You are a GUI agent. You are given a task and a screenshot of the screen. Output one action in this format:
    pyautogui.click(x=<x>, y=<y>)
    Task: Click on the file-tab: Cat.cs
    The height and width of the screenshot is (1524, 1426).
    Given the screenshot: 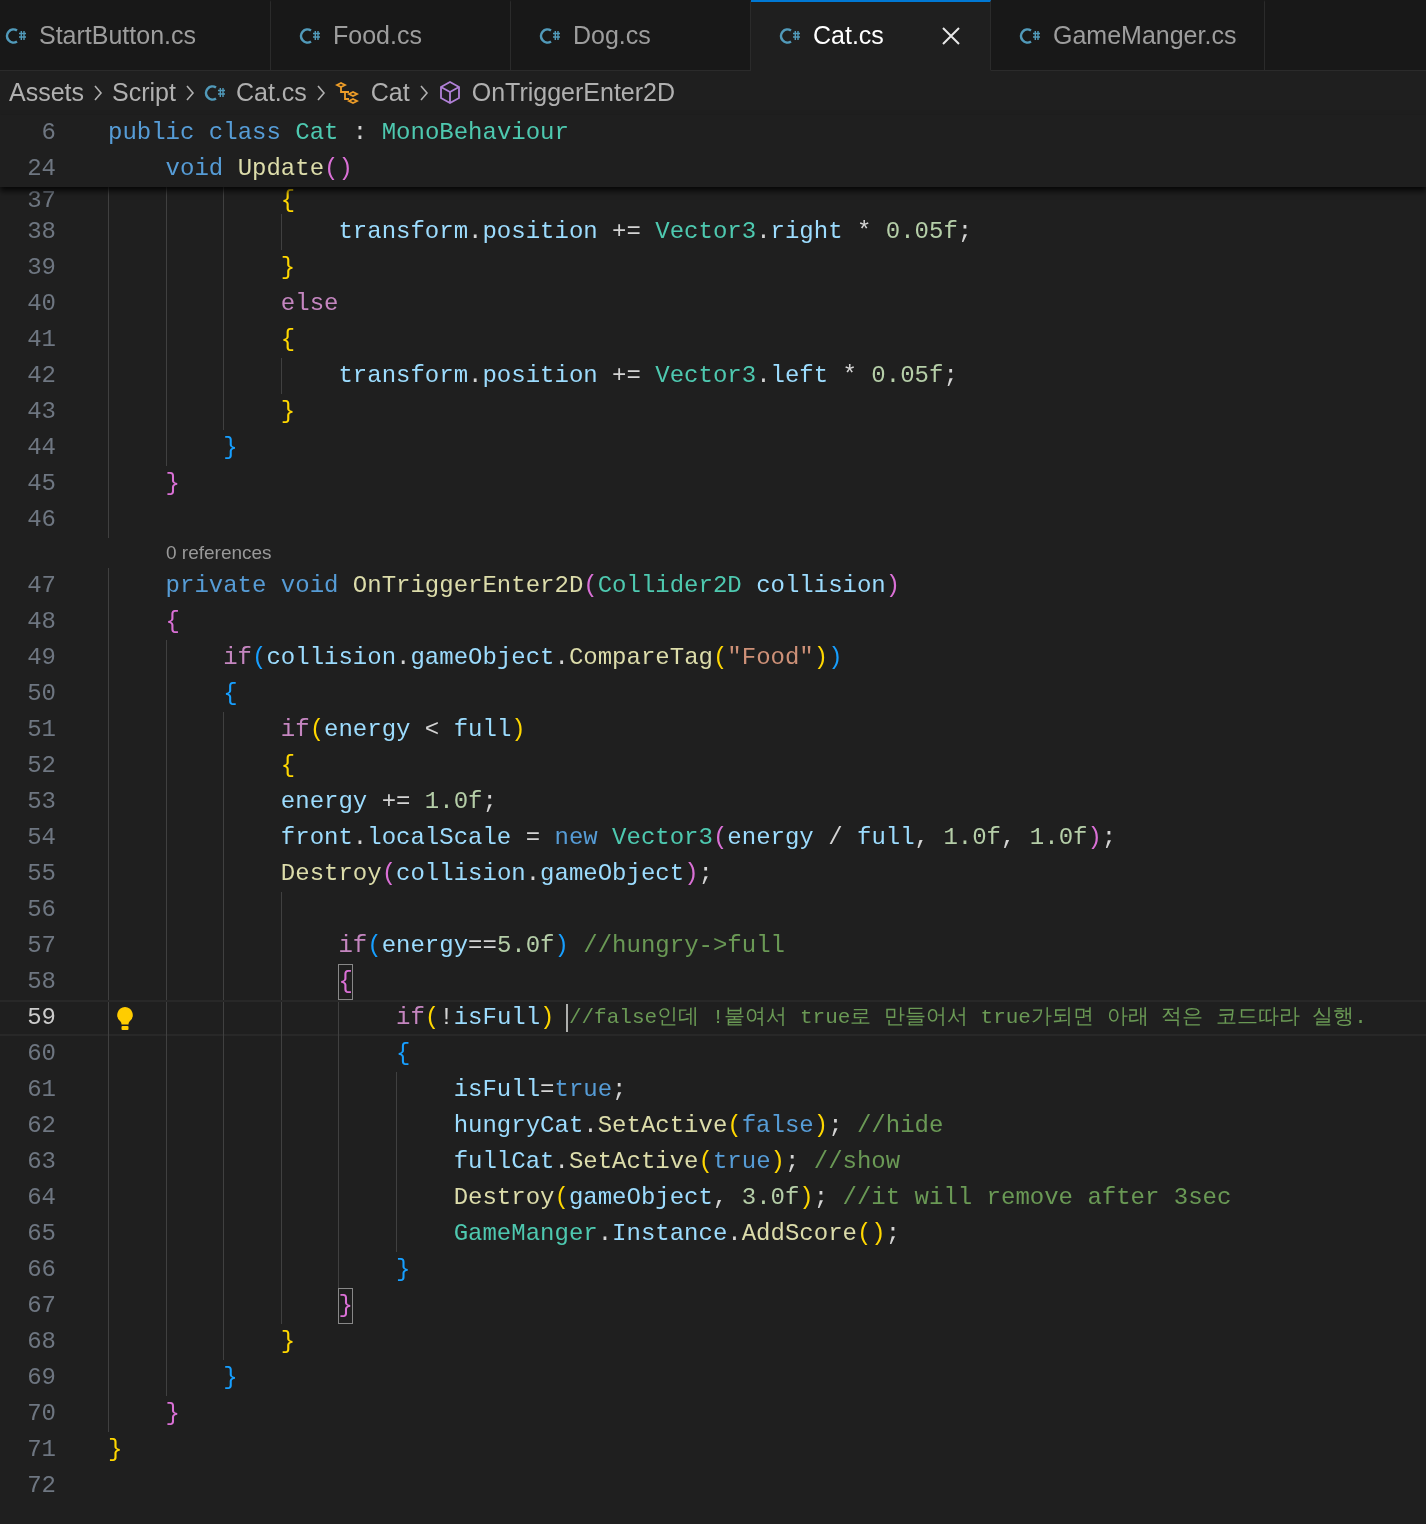 What is the action you would take?
    pyautogui.click(x=871, y=35)
    